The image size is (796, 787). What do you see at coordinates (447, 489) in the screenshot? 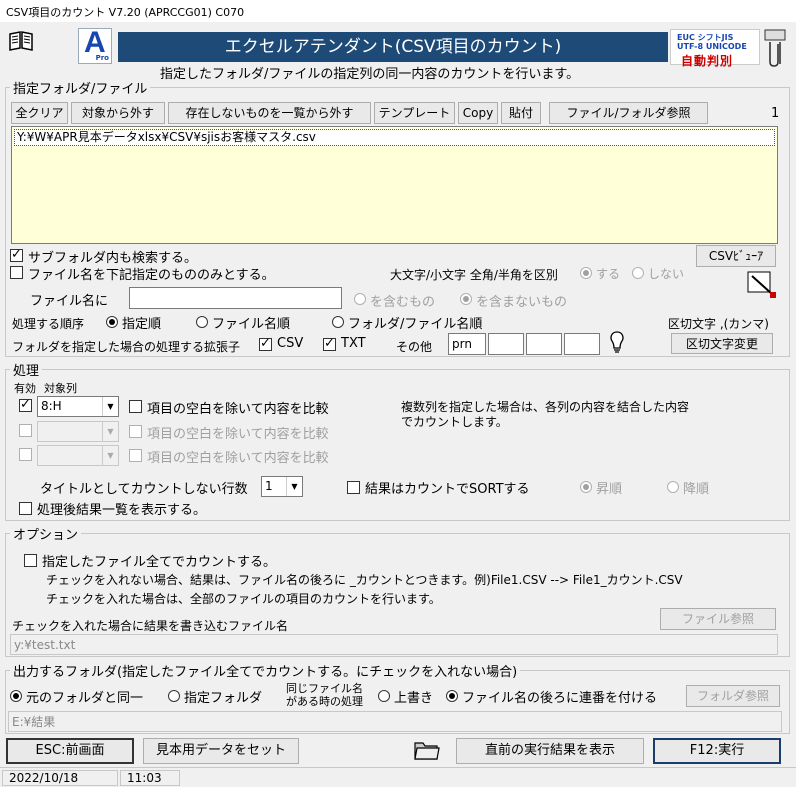
I see `sort-label: 結果はカウントでSORTする` at bounding box center [447, 489].